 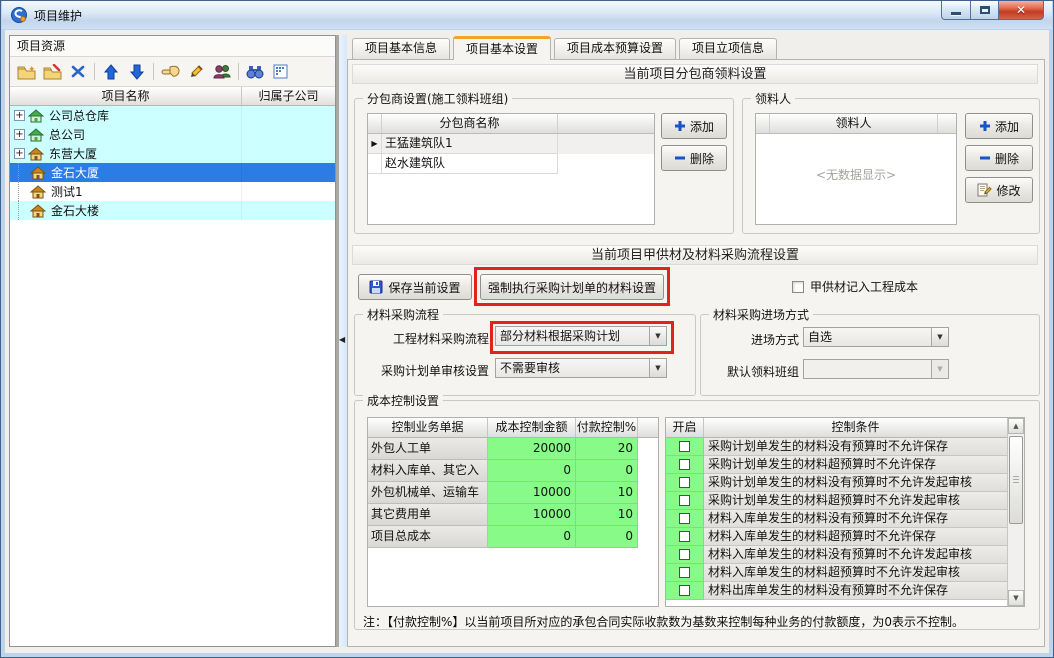 I want to click on toolbar-find-button, so click(x=255, y=72).